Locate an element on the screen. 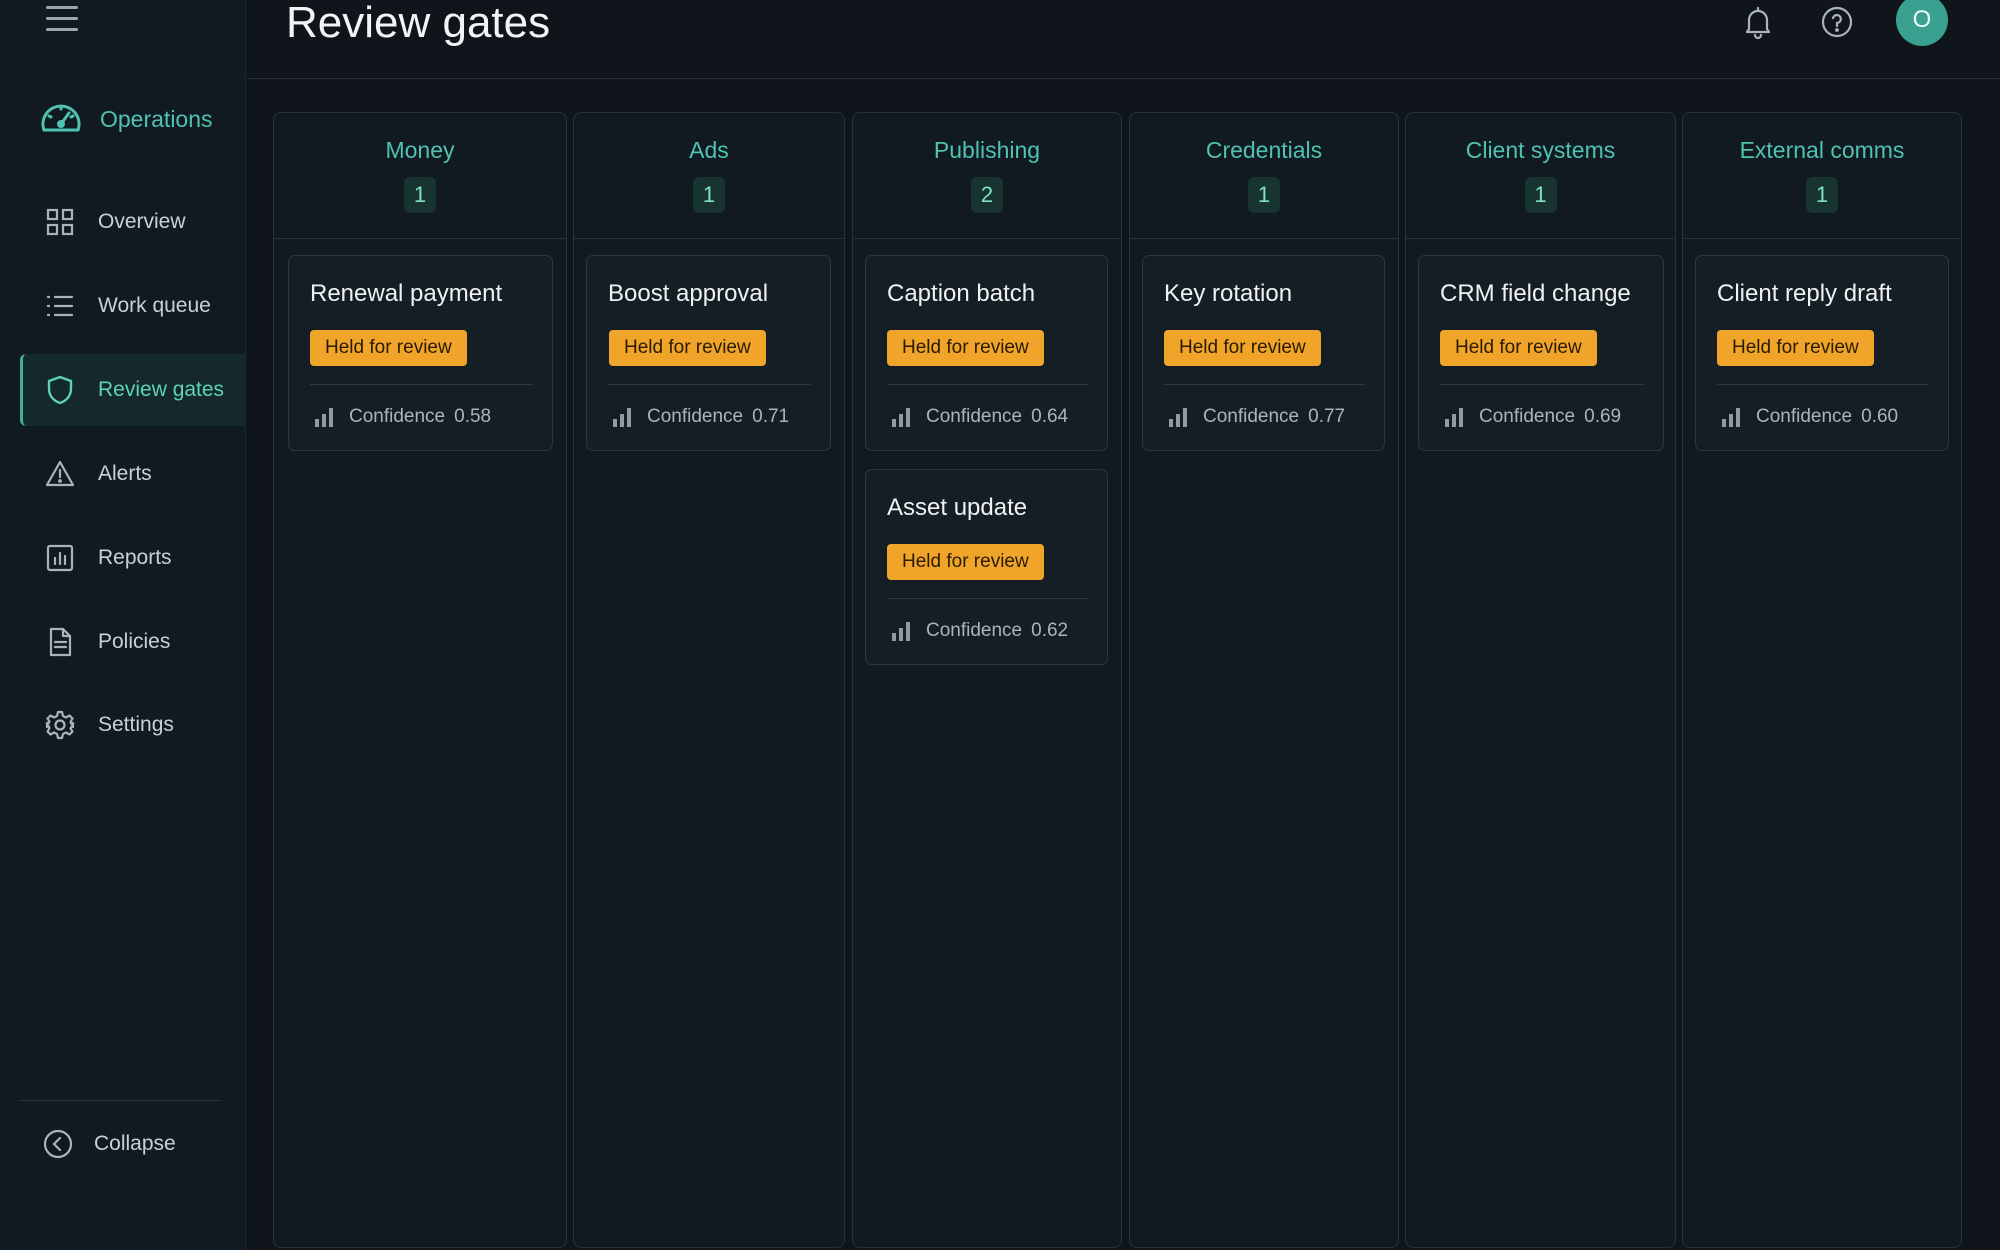  chevron-left-icon is located at coordinates (58, 1144).